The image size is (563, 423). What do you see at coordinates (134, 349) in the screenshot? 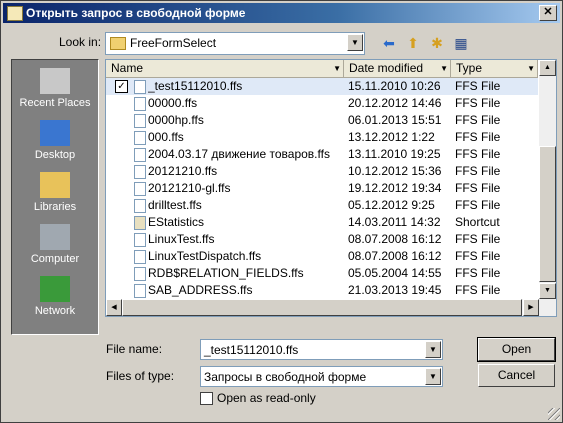
I see `file-name-label: File name:` at bounding box center [134, 349].